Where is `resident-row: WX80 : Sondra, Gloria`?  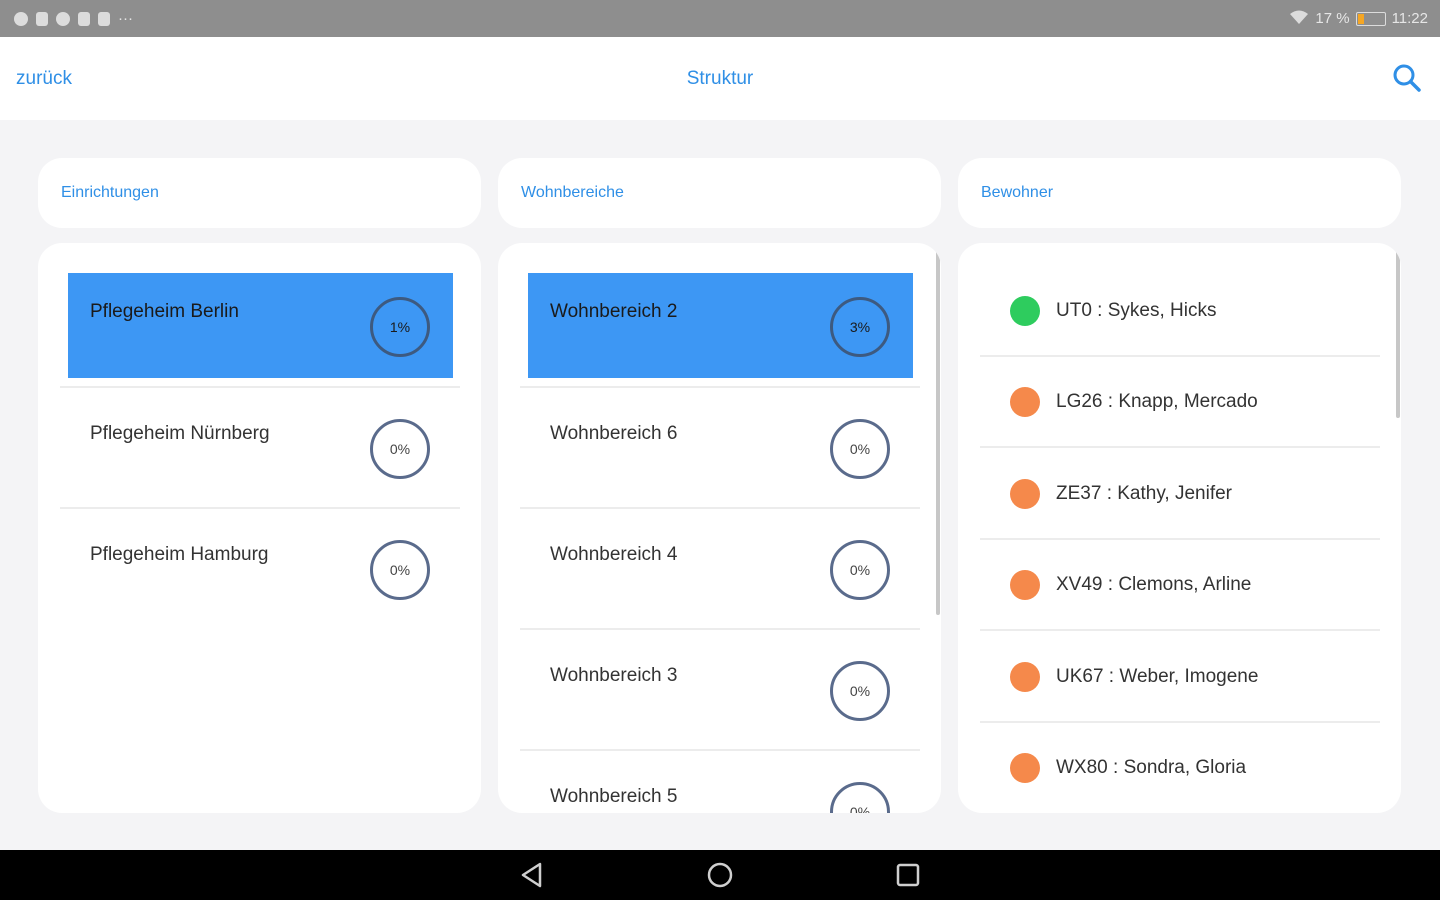 resident-row: WX80 : Sondra, Gloria is located at coordinates (1179, 767).